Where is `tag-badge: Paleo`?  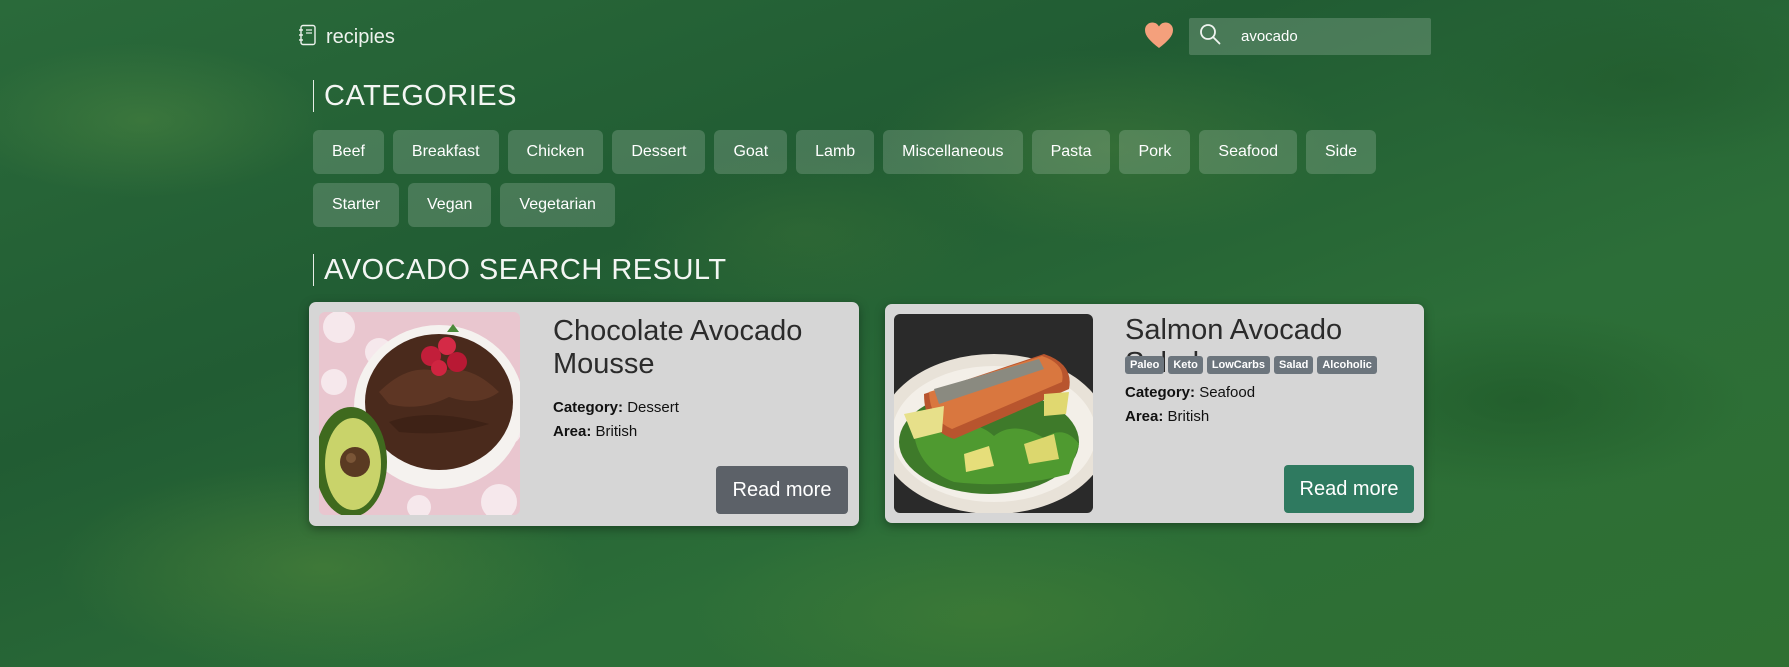 tag-badge: Paleo is located at coordinates (1145, 365).